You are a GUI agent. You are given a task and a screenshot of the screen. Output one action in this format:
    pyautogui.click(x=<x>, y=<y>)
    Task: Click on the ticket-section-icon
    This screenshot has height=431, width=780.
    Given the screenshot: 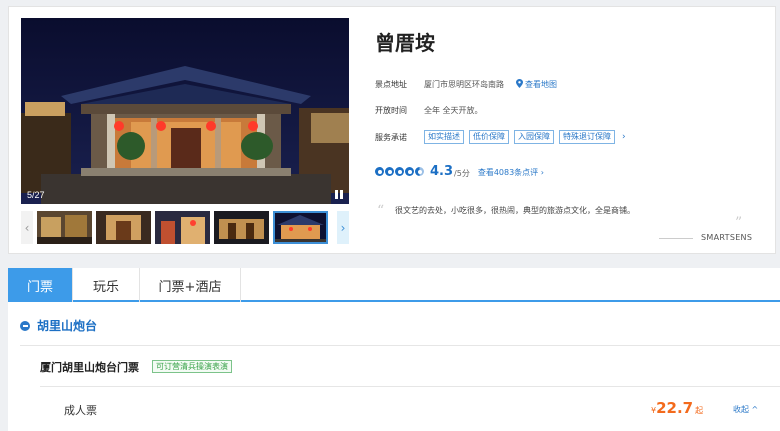 What is the action you would take?
    pyautogui.click(x=25, y=325)
    